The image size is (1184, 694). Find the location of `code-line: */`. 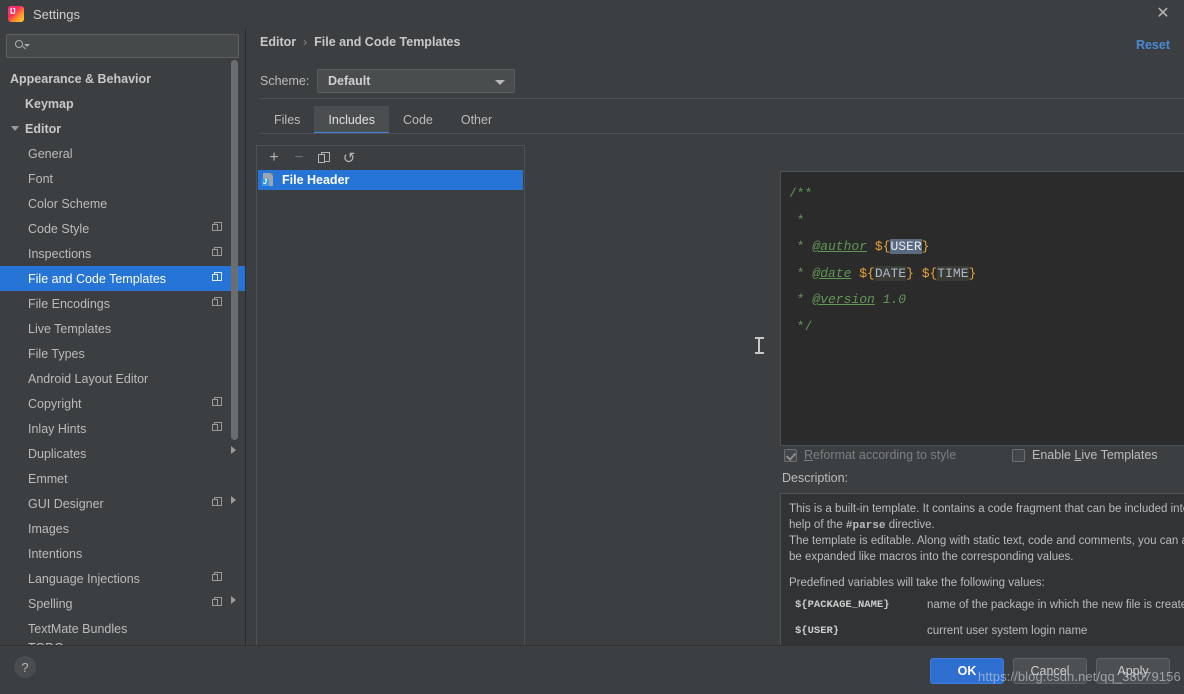

code-line: */ is located at coordinates (986, 327).